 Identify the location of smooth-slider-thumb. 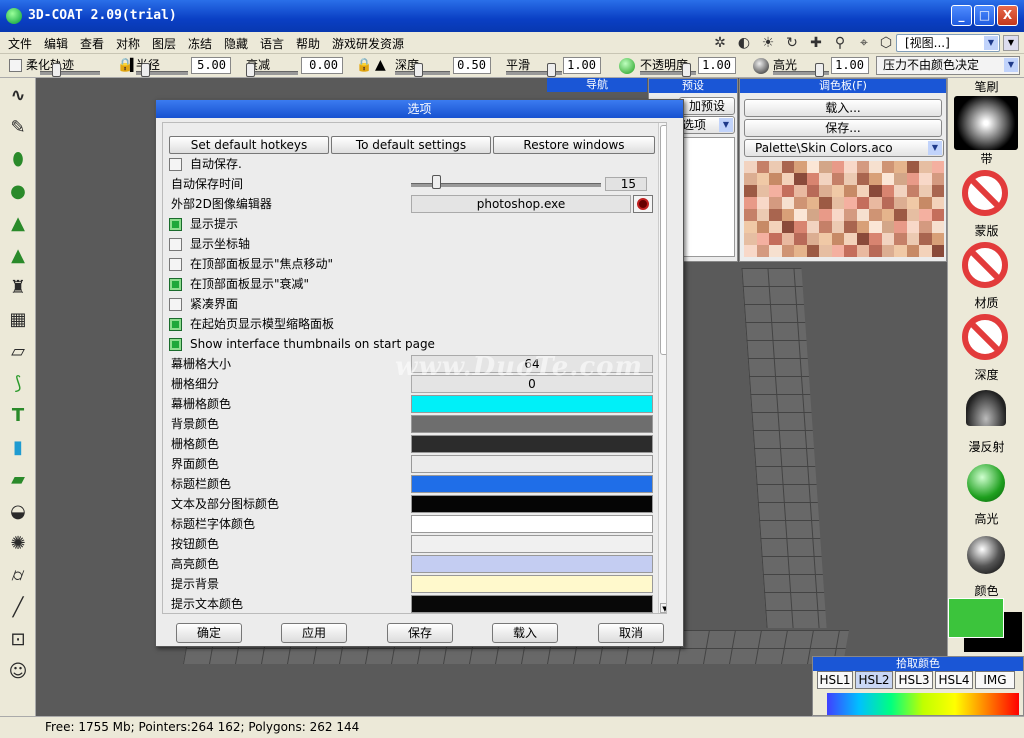
(551, 70).